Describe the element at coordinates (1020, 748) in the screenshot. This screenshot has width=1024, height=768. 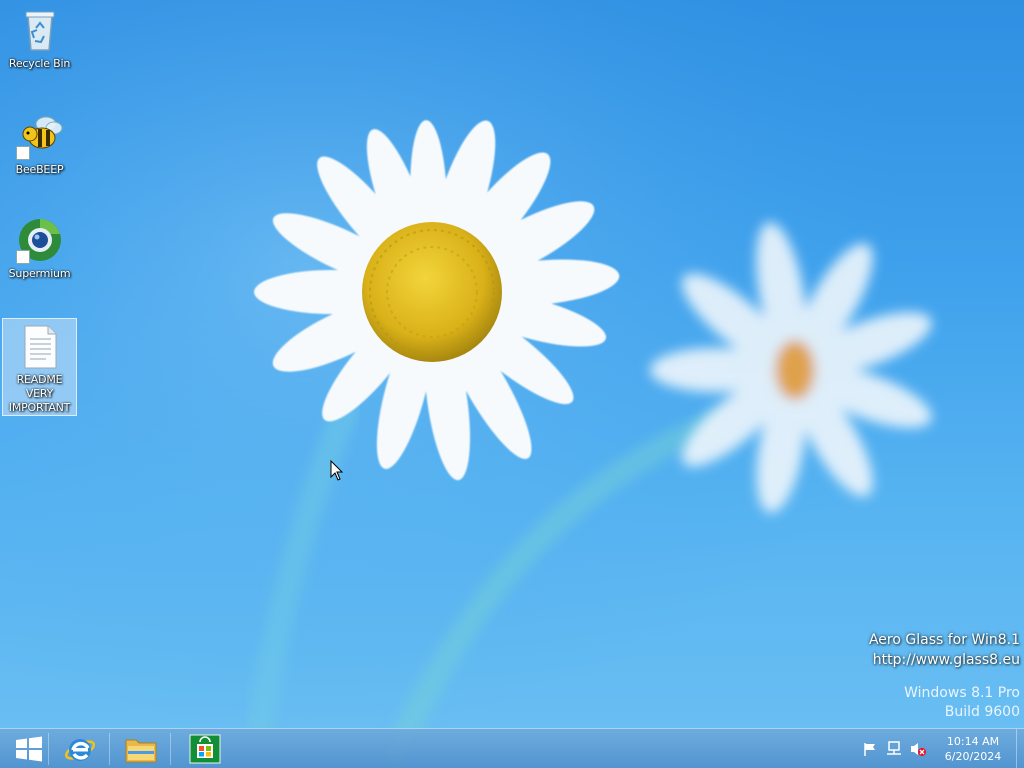
I see `show-desktop-button` at that location.